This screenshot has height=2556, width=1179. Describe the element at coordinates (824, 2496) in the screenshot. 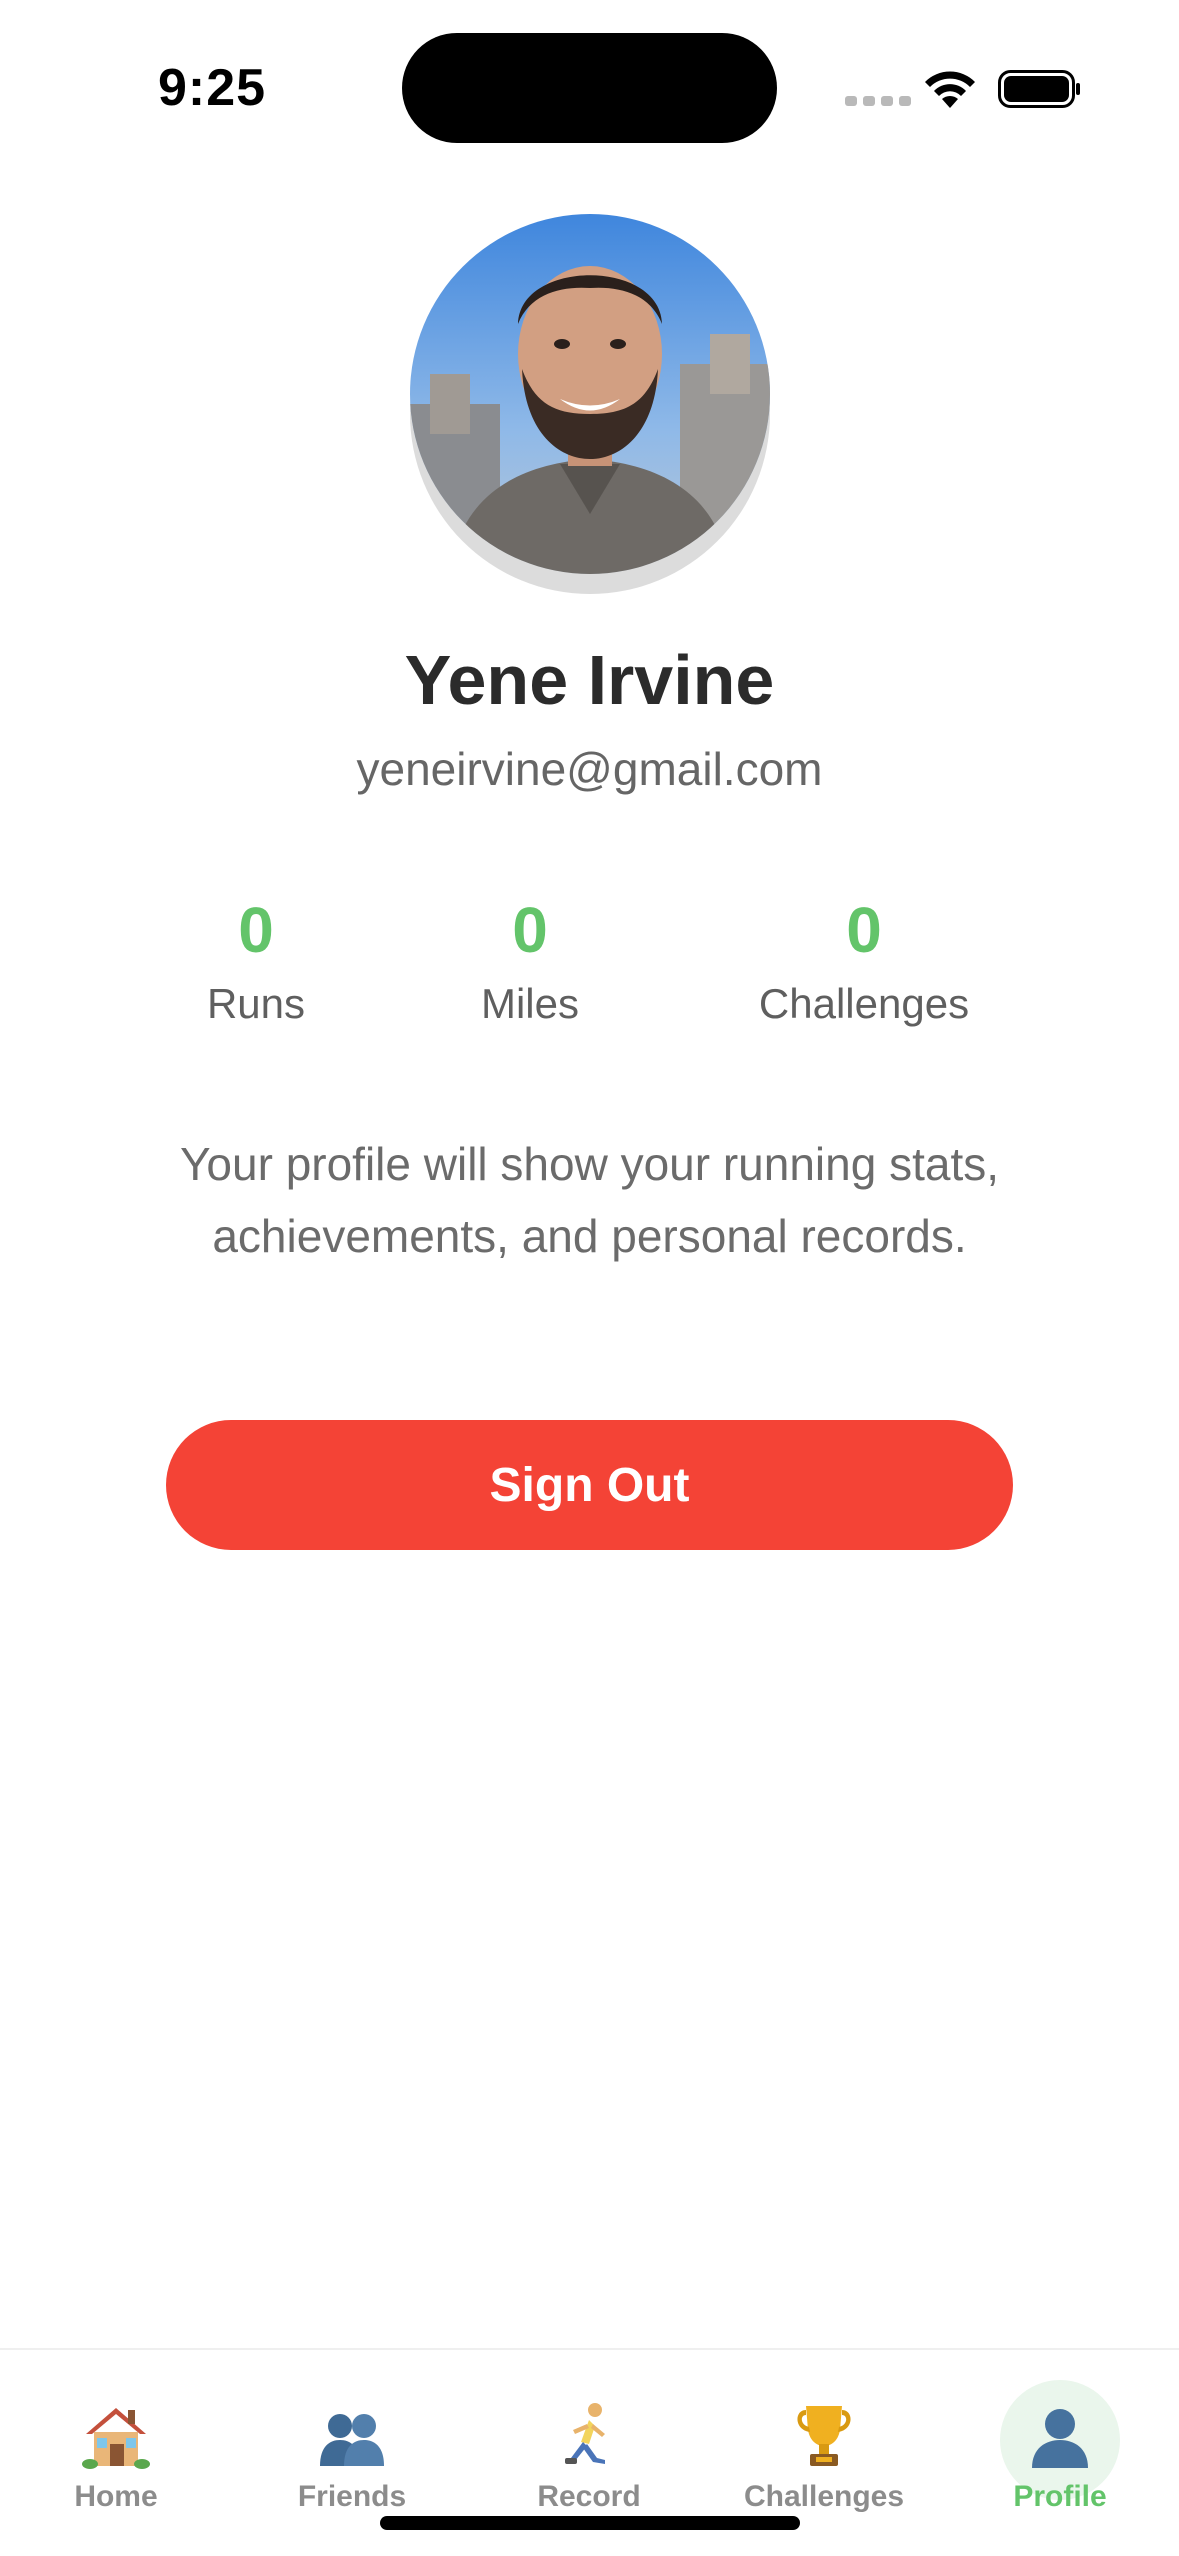

I see `tab-challenges-label: Challenges` at that location.